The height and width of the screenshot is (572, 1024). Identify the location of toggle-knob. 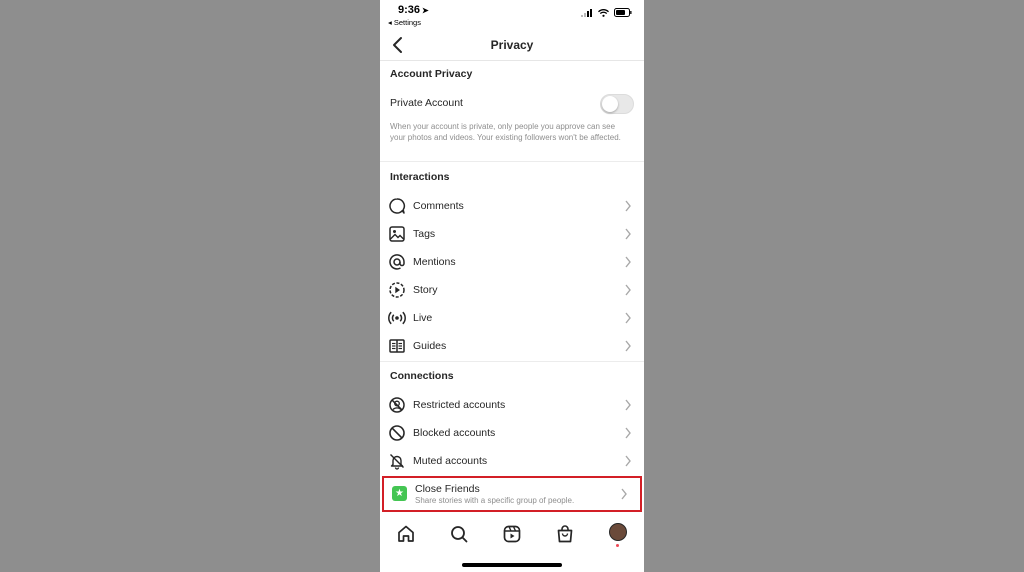
(610, 104).